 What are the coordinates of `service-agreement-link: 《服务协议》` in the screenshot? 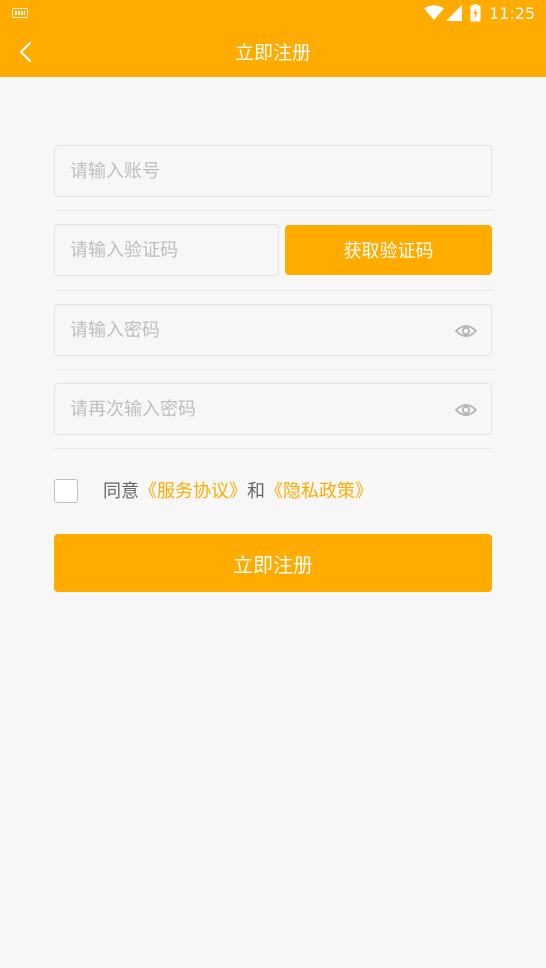 It's located at (193, 491).